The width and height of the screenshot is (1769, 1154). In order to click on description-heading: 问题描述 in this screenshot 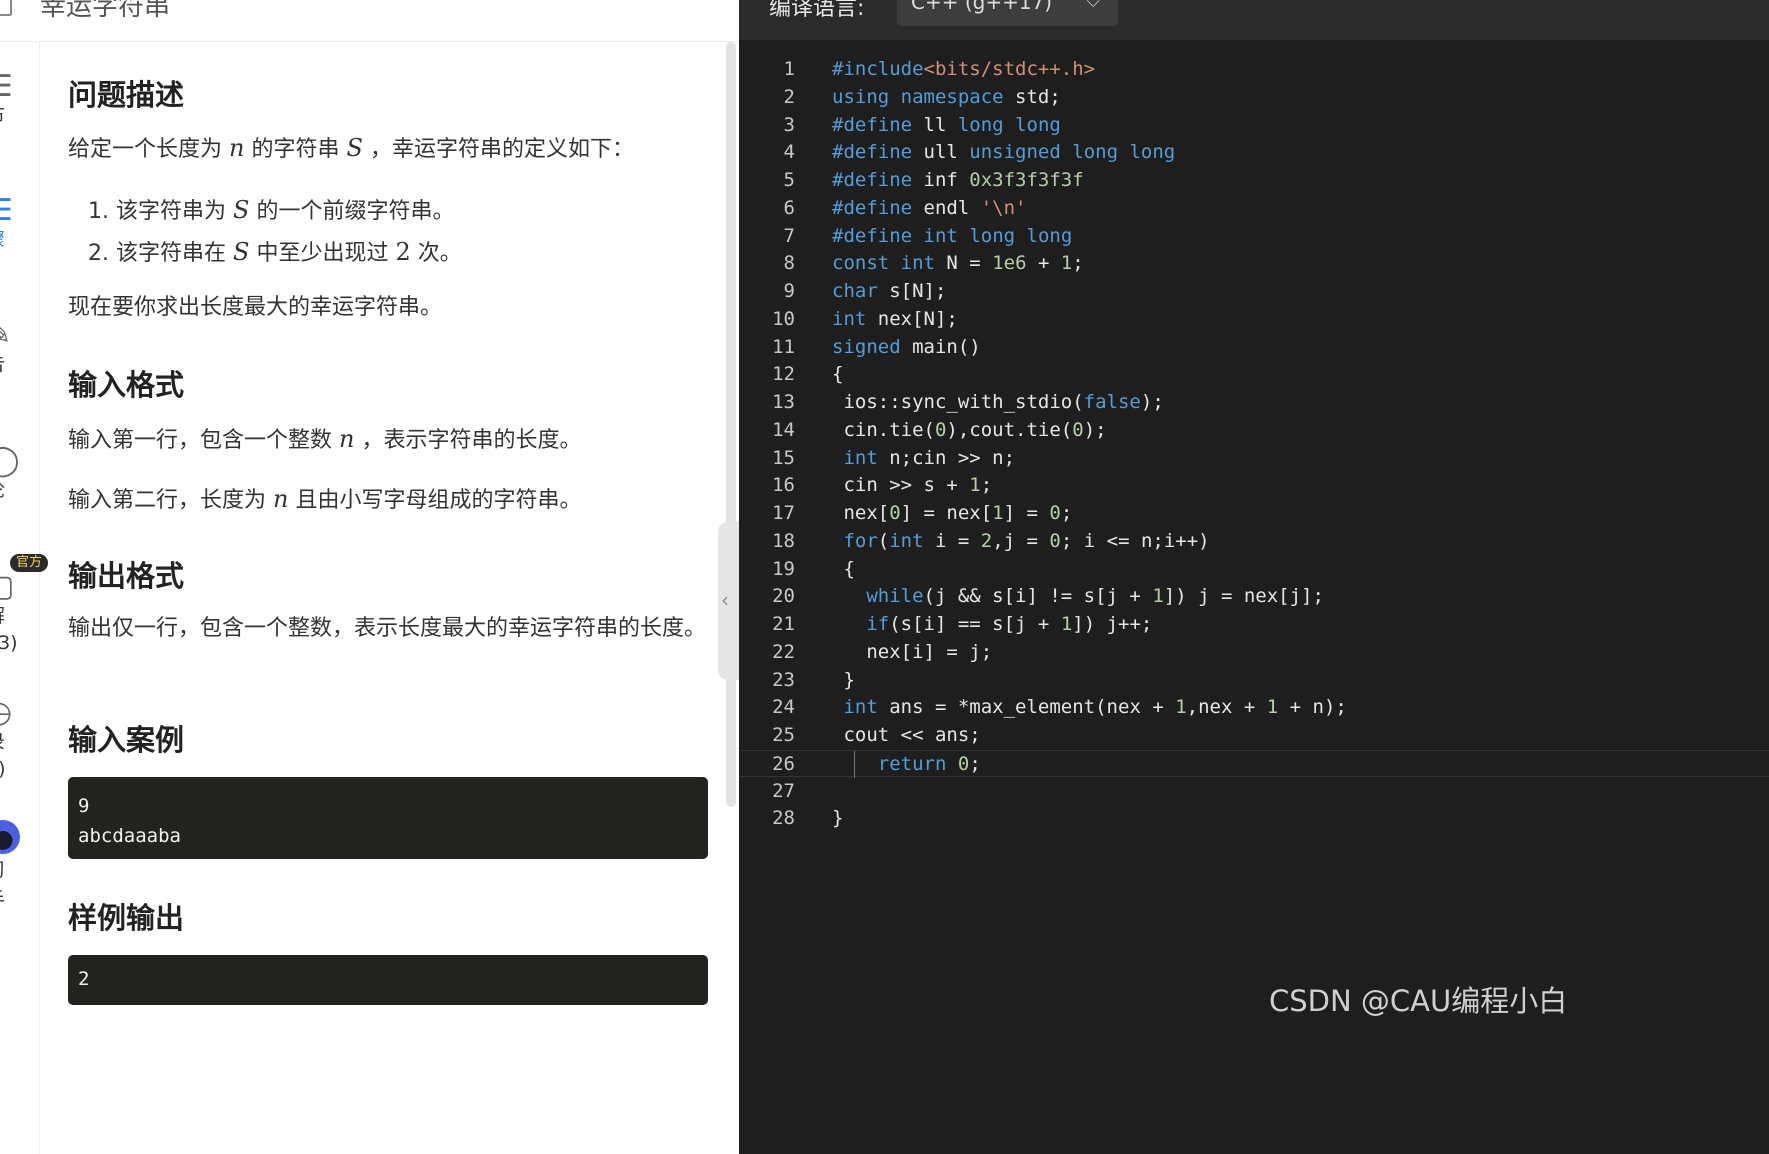, I will do `click(126, 95)`.